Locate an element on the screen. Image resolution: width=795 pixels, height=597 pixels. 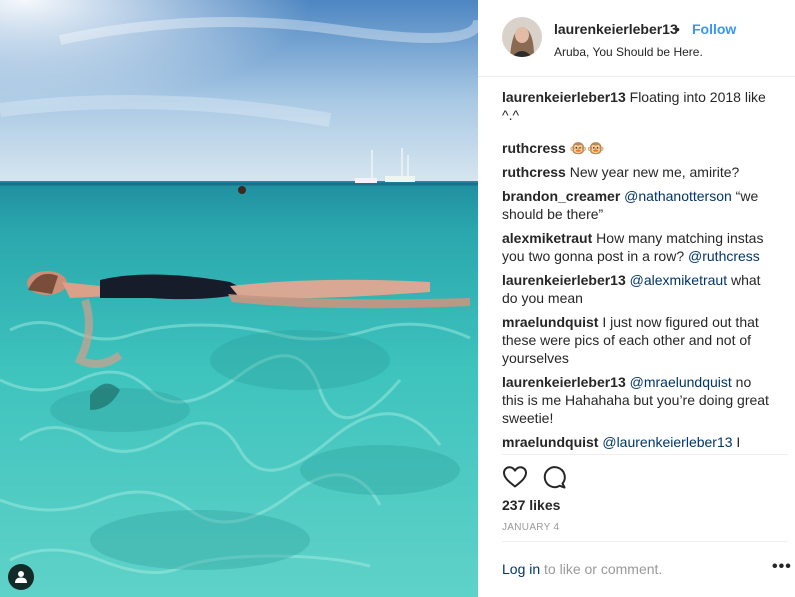
likes-count: 237 likes is located at coordinates (531, 505).